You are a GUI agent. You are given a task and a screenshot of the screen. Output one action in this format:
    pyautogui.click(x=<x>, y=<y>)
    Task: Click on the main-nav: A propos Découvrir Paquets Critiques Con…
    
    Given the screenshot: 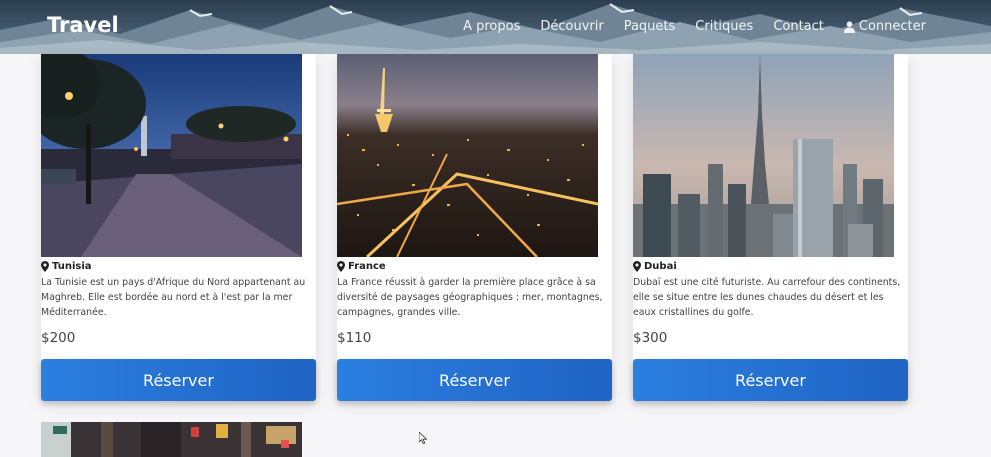 What is the action you would take?
    pyautogui.click(x=694, y=26)
    